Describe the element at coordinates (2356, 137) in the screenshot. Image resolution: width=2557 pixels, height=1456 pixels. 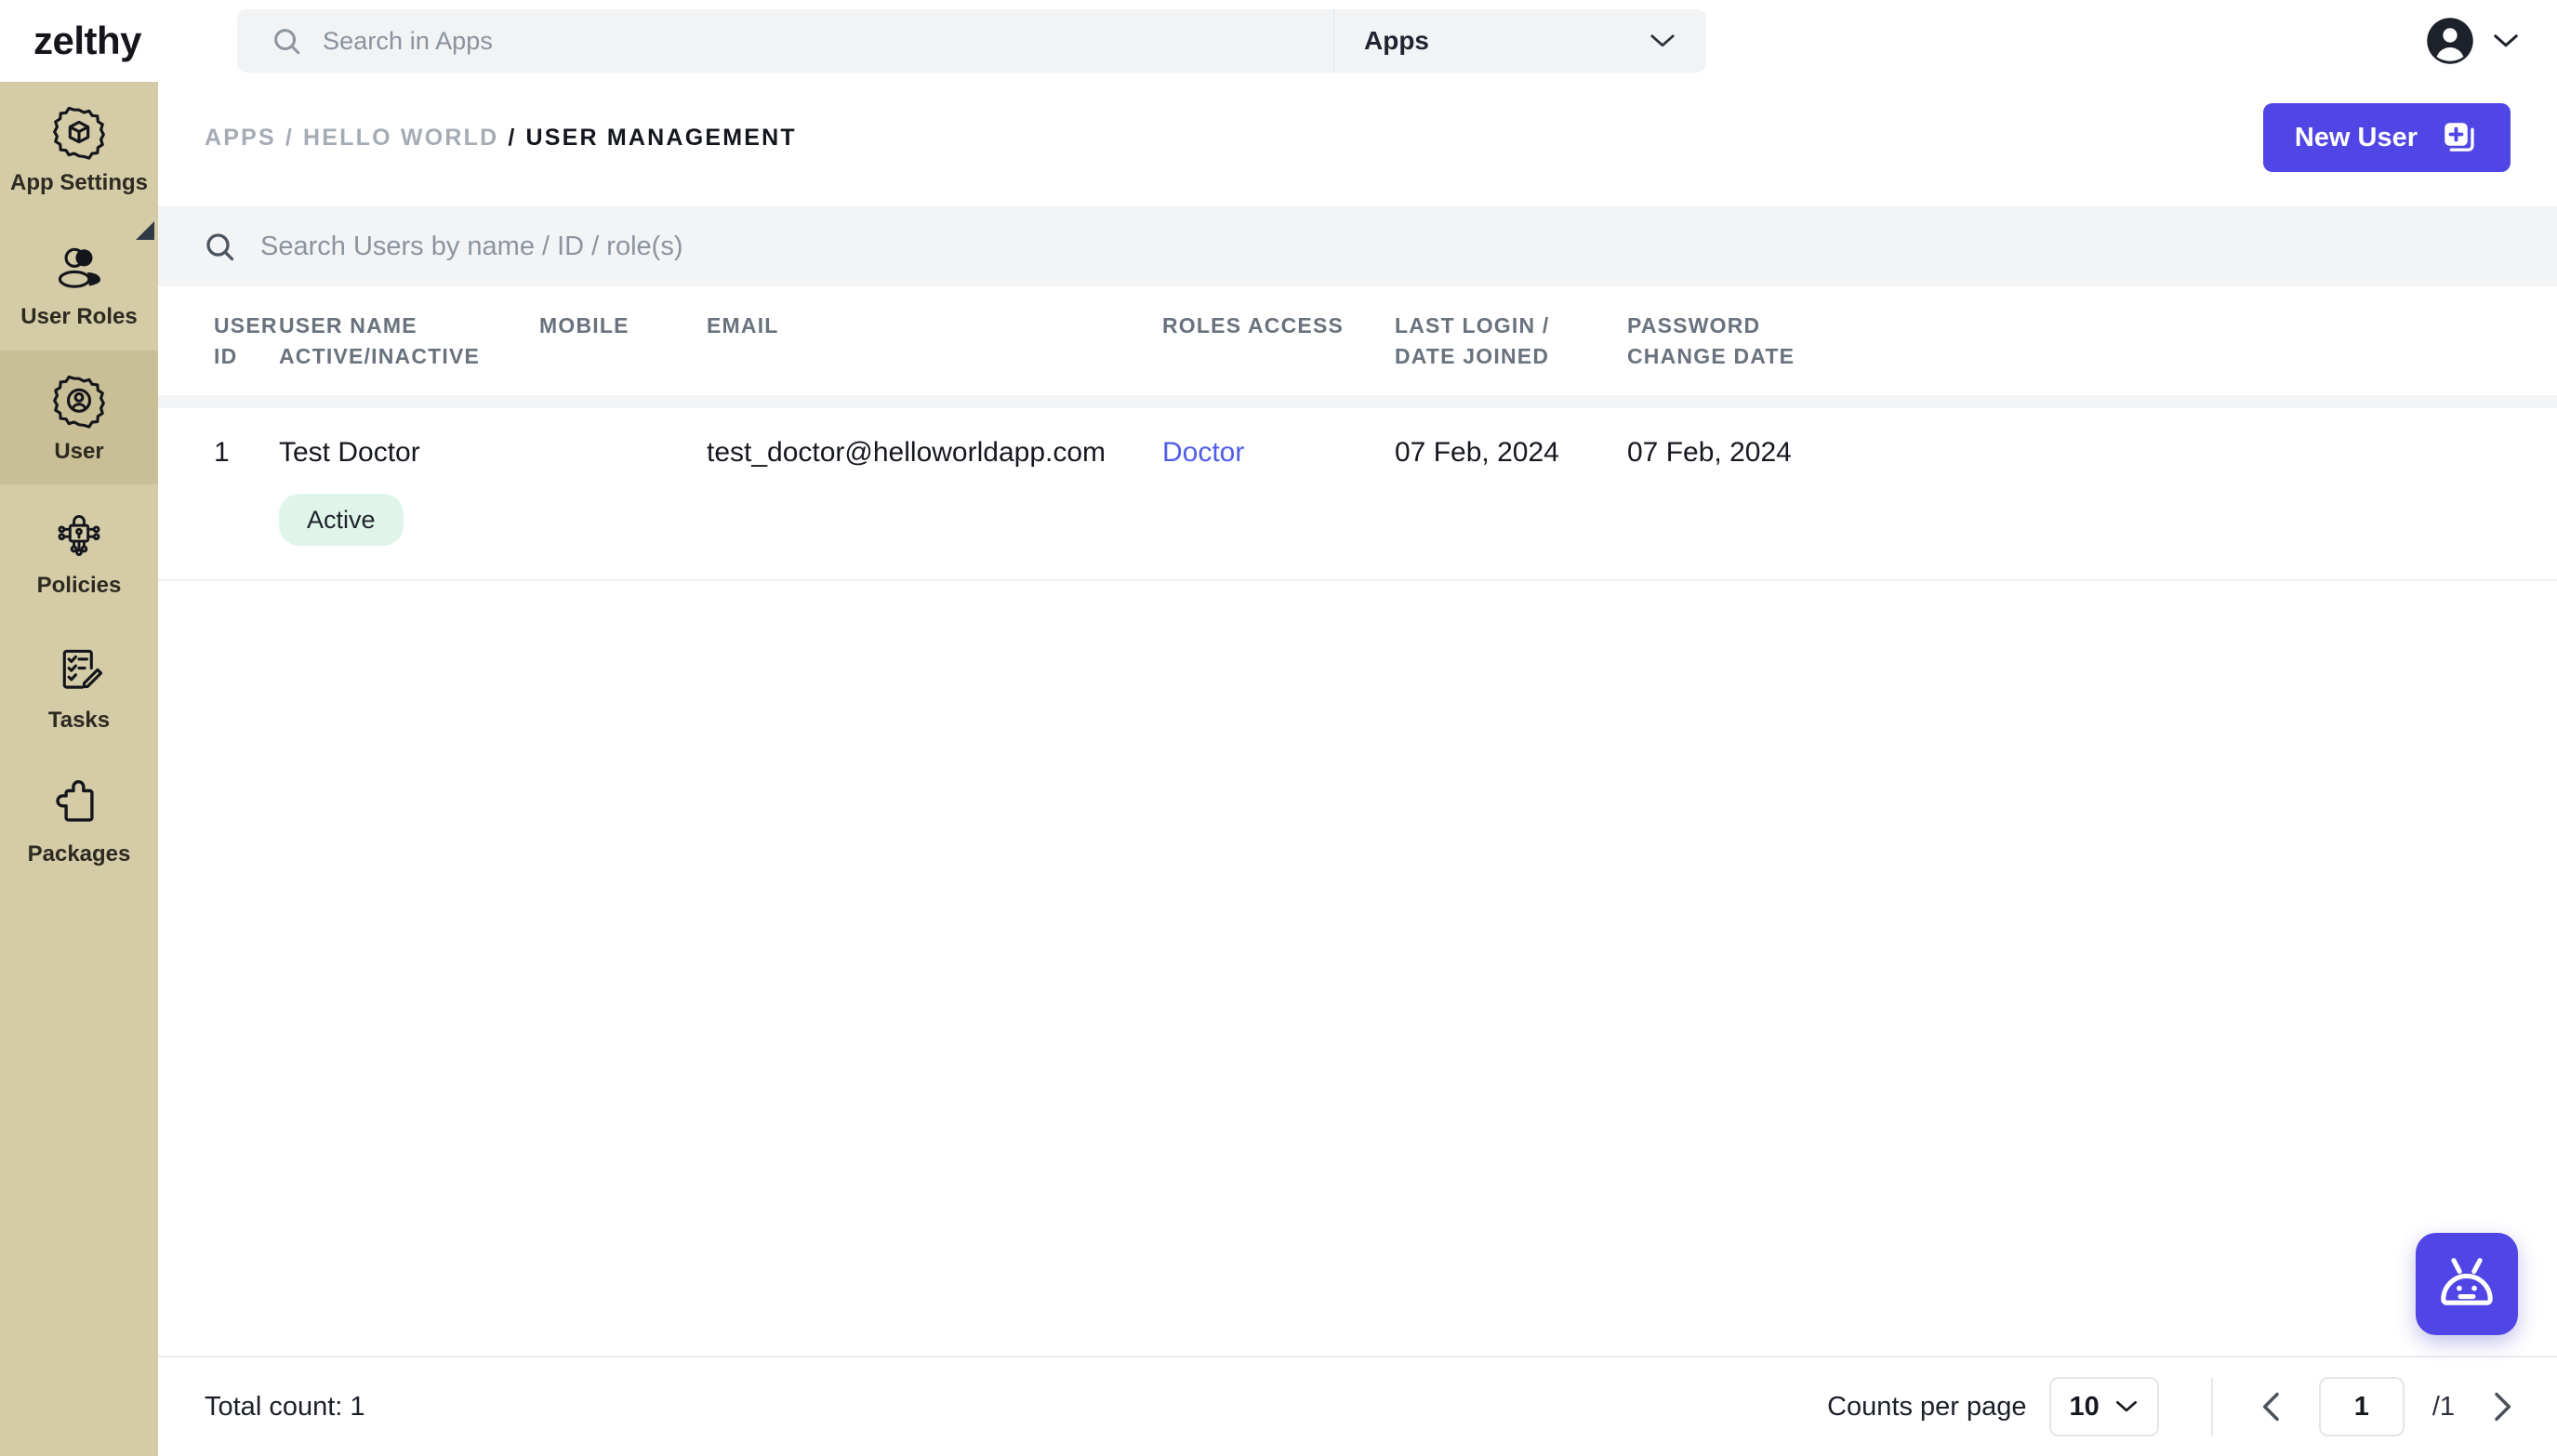
I see `new-user-button-label: New User` at that location.